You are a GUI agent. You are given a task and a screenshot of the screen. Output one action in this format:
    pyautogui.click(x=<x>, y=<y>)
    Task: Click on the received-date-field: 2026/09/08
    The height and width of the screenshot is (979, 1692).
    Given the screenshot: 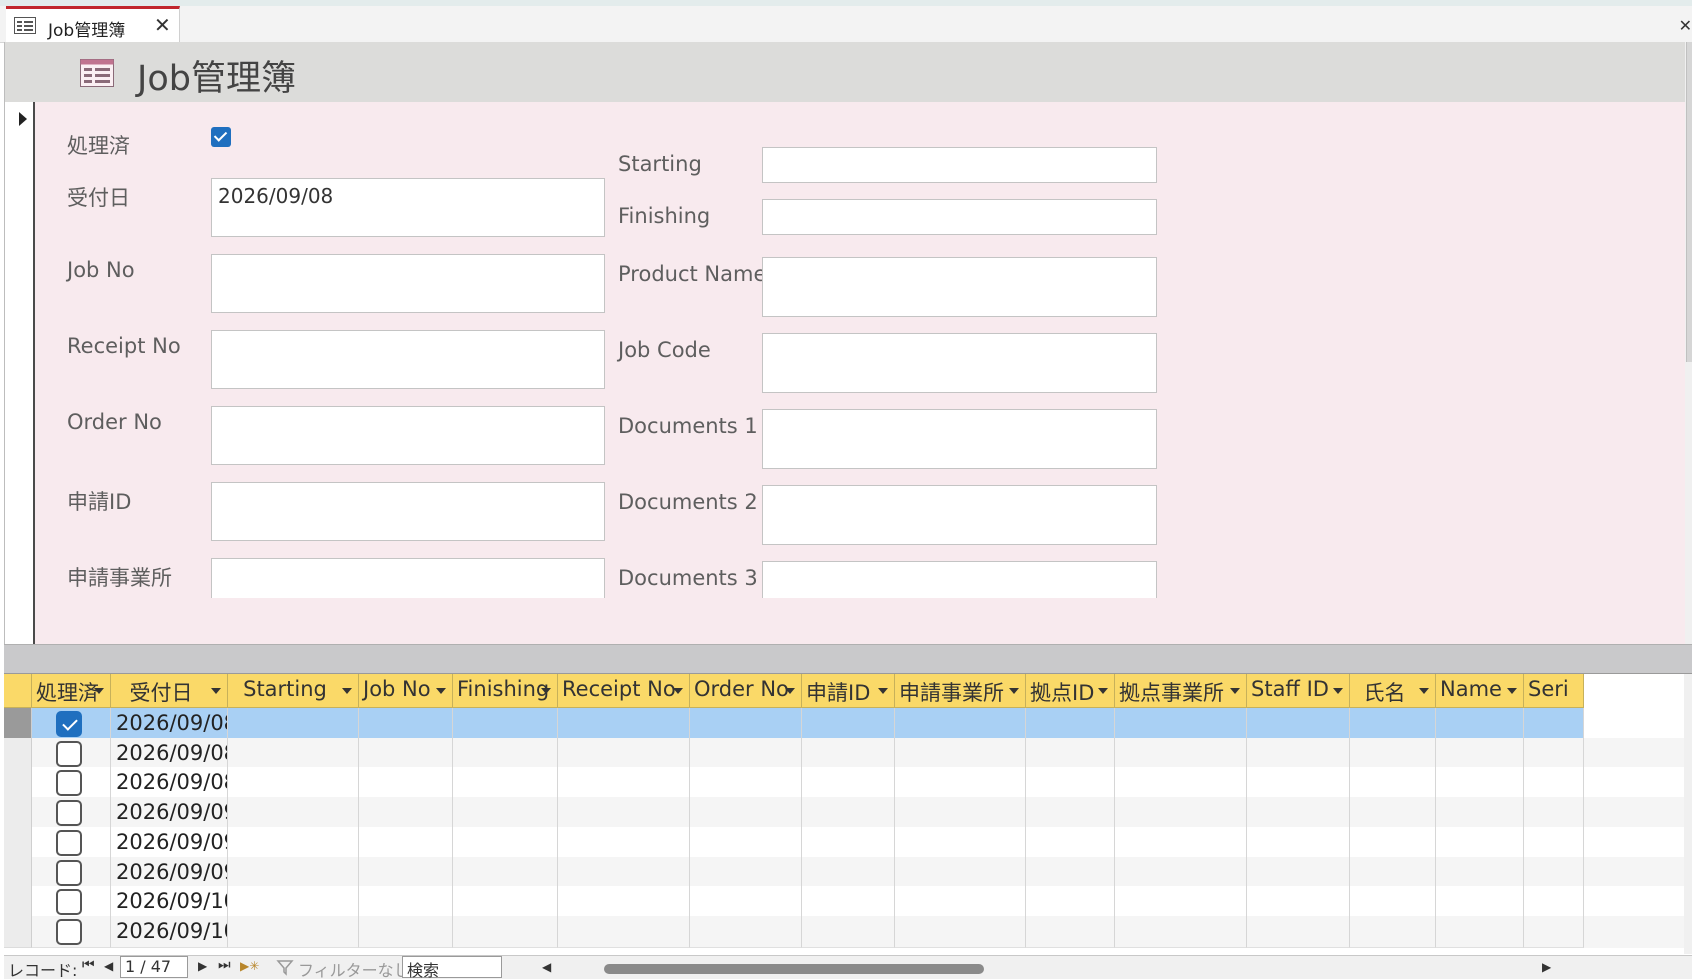 What is the action you would take?
    pyautogui.click(x=408, y=207)
    